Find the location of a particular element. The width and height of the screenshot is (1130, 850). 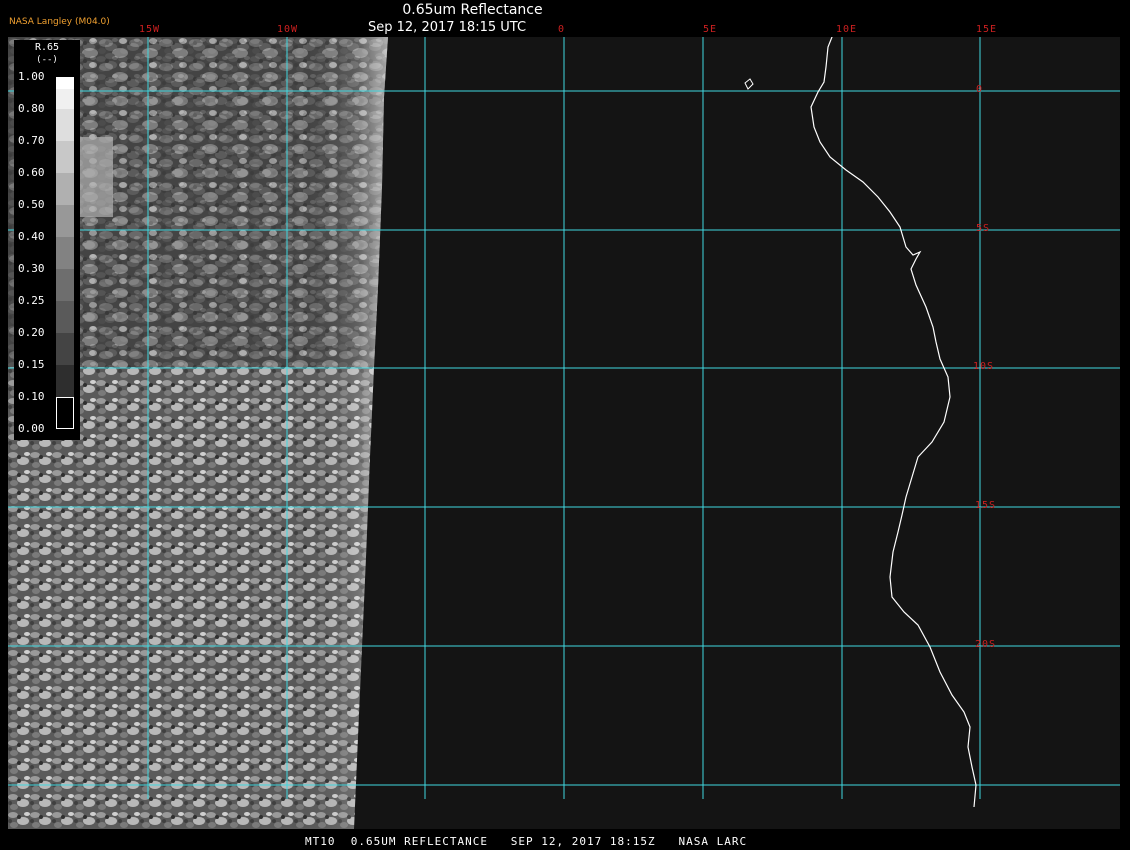

lon-label-5e: 5E is located at coordinates (710, 29).